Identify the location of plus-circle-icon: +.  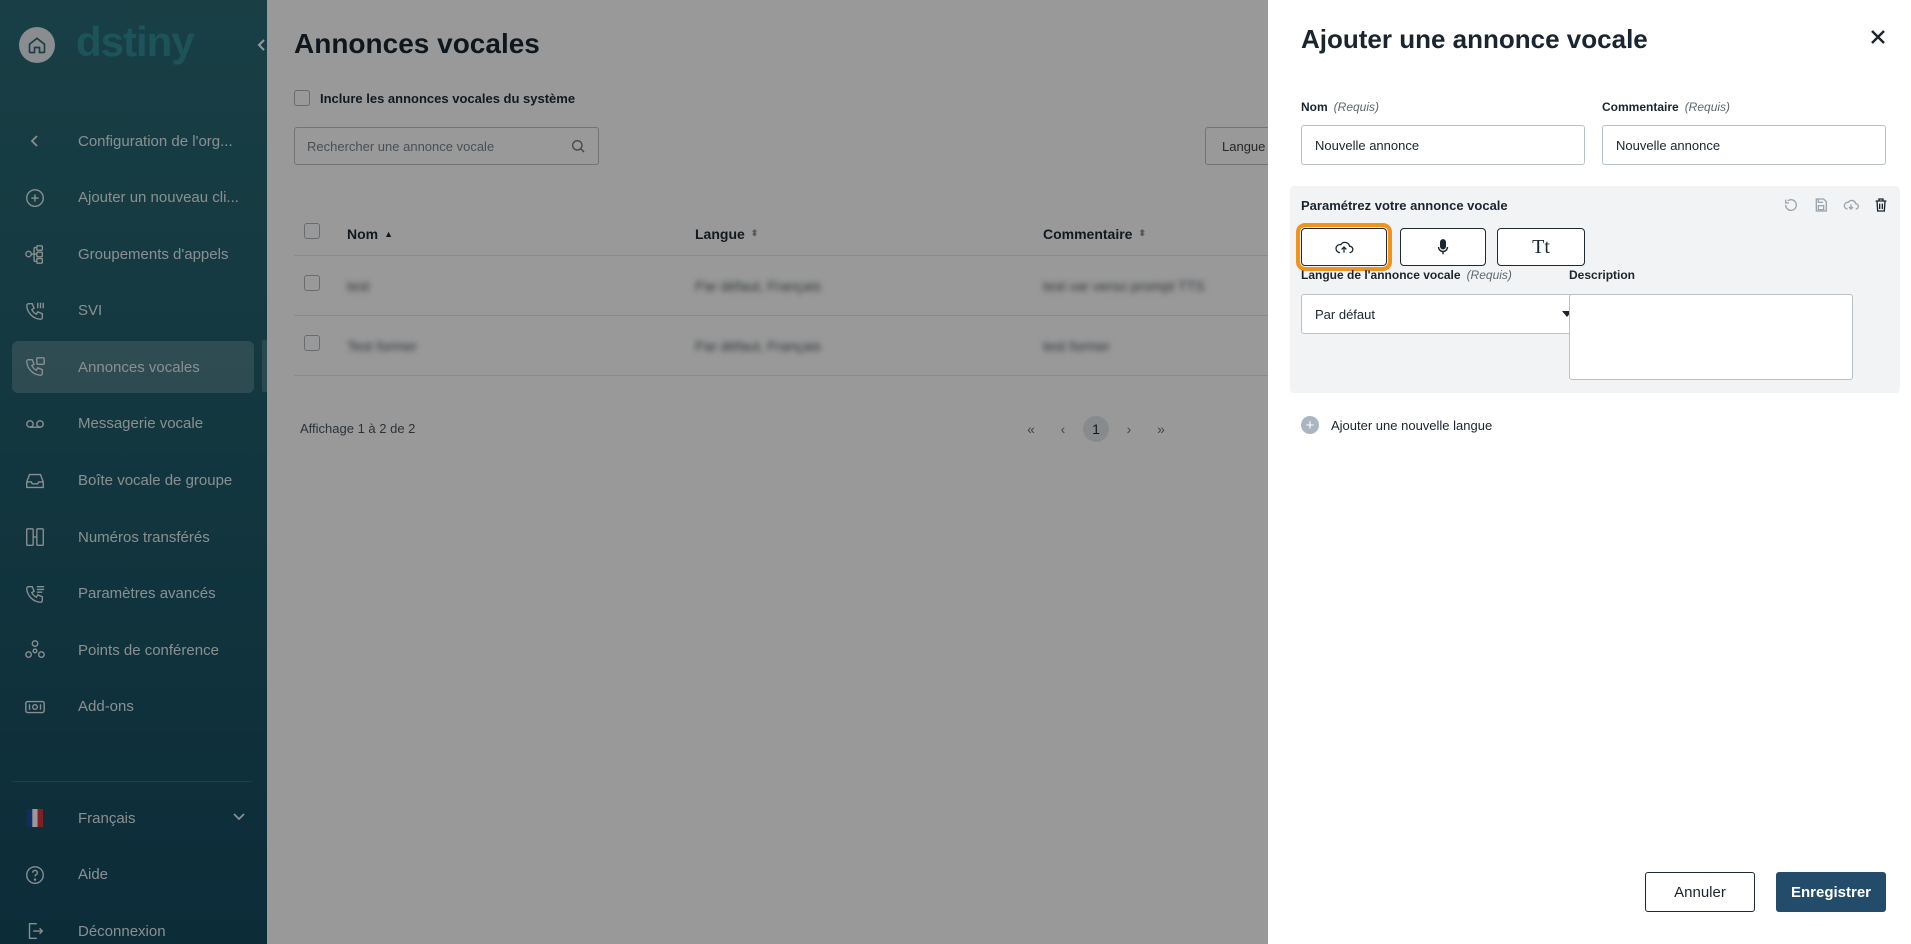
(1310, 425).